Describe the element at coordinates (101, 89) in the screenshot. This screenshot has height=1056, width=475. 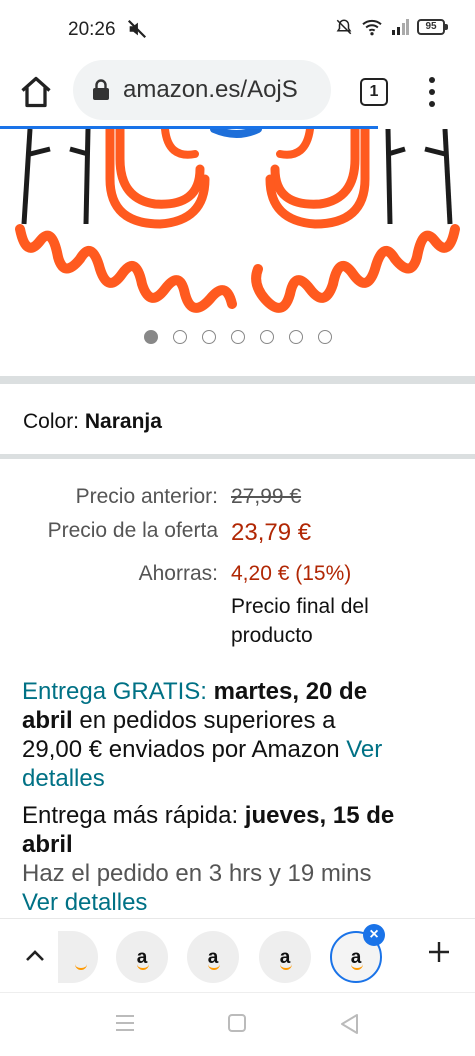
I see `lock-icon` at that location.